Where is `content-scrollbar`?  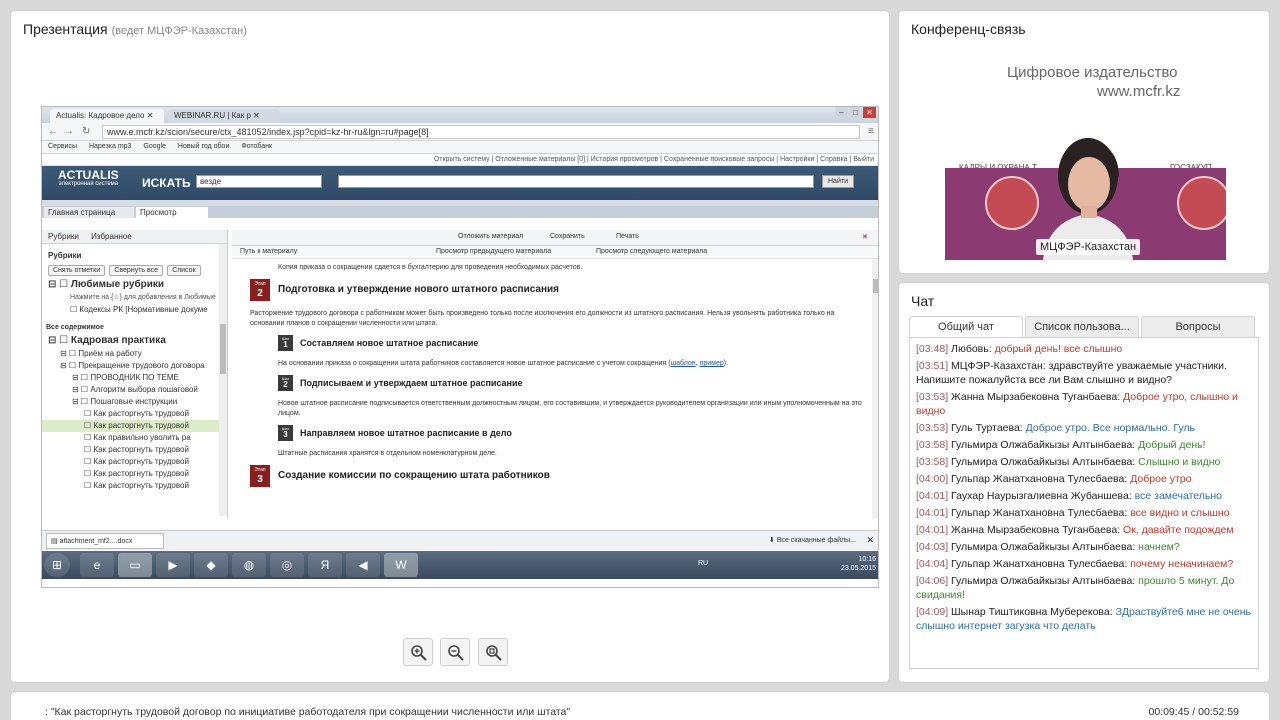
content-scrollbar is located at coordinates (875, 388).